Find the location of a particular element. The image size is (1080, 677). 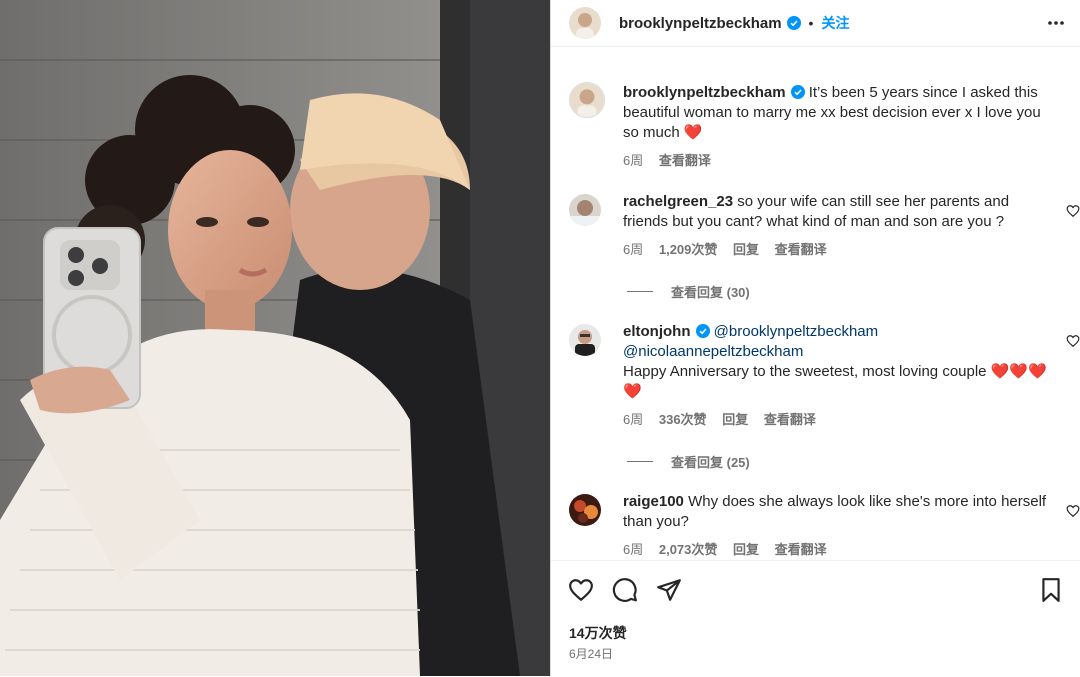

more-options-icon is located at coordinates (1056, 23).